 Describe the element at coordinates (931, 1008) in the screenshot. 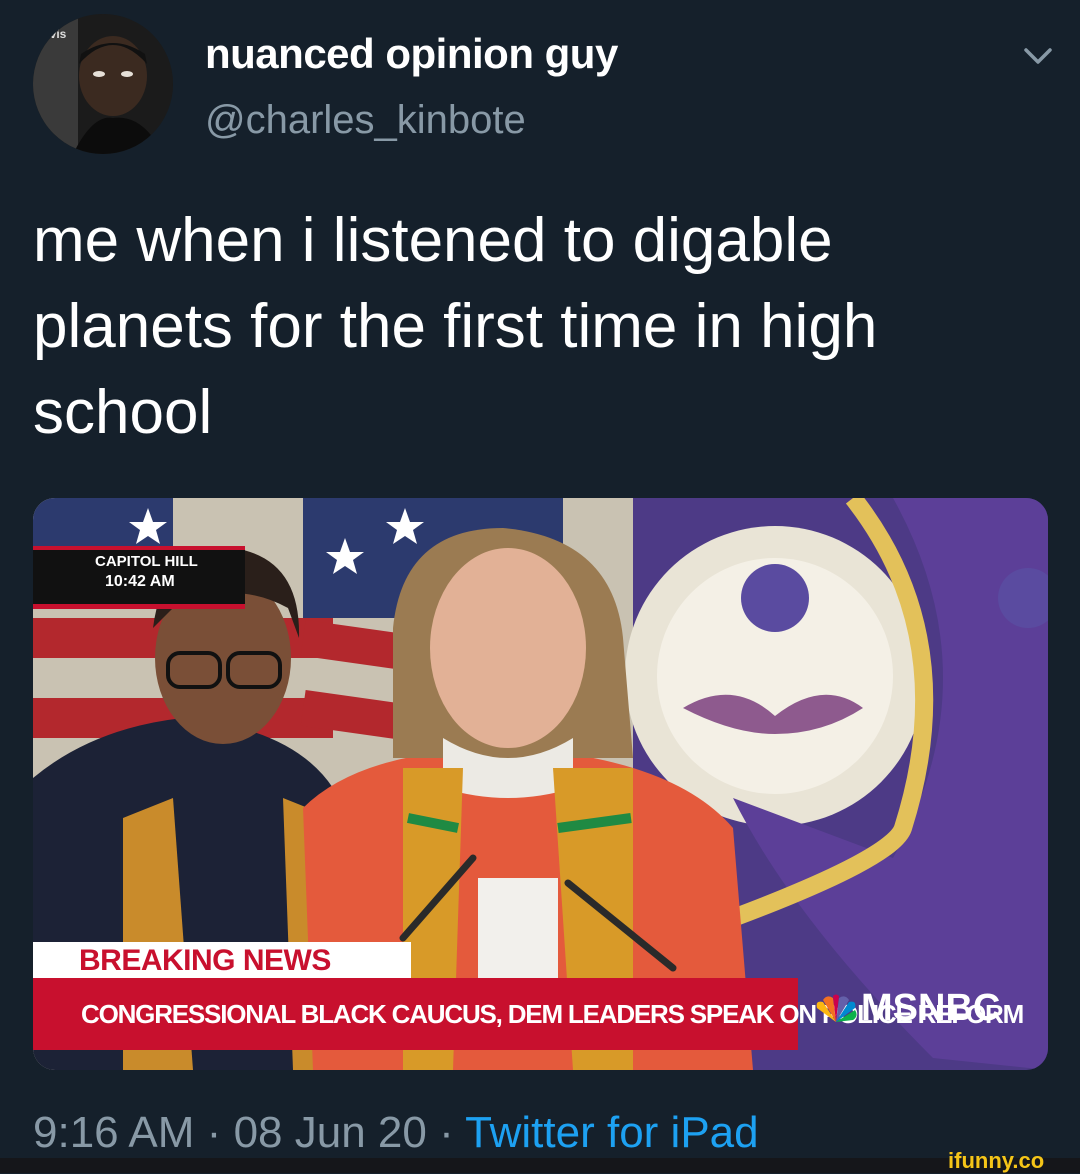

I see `network-name: MSNBC` at that location.